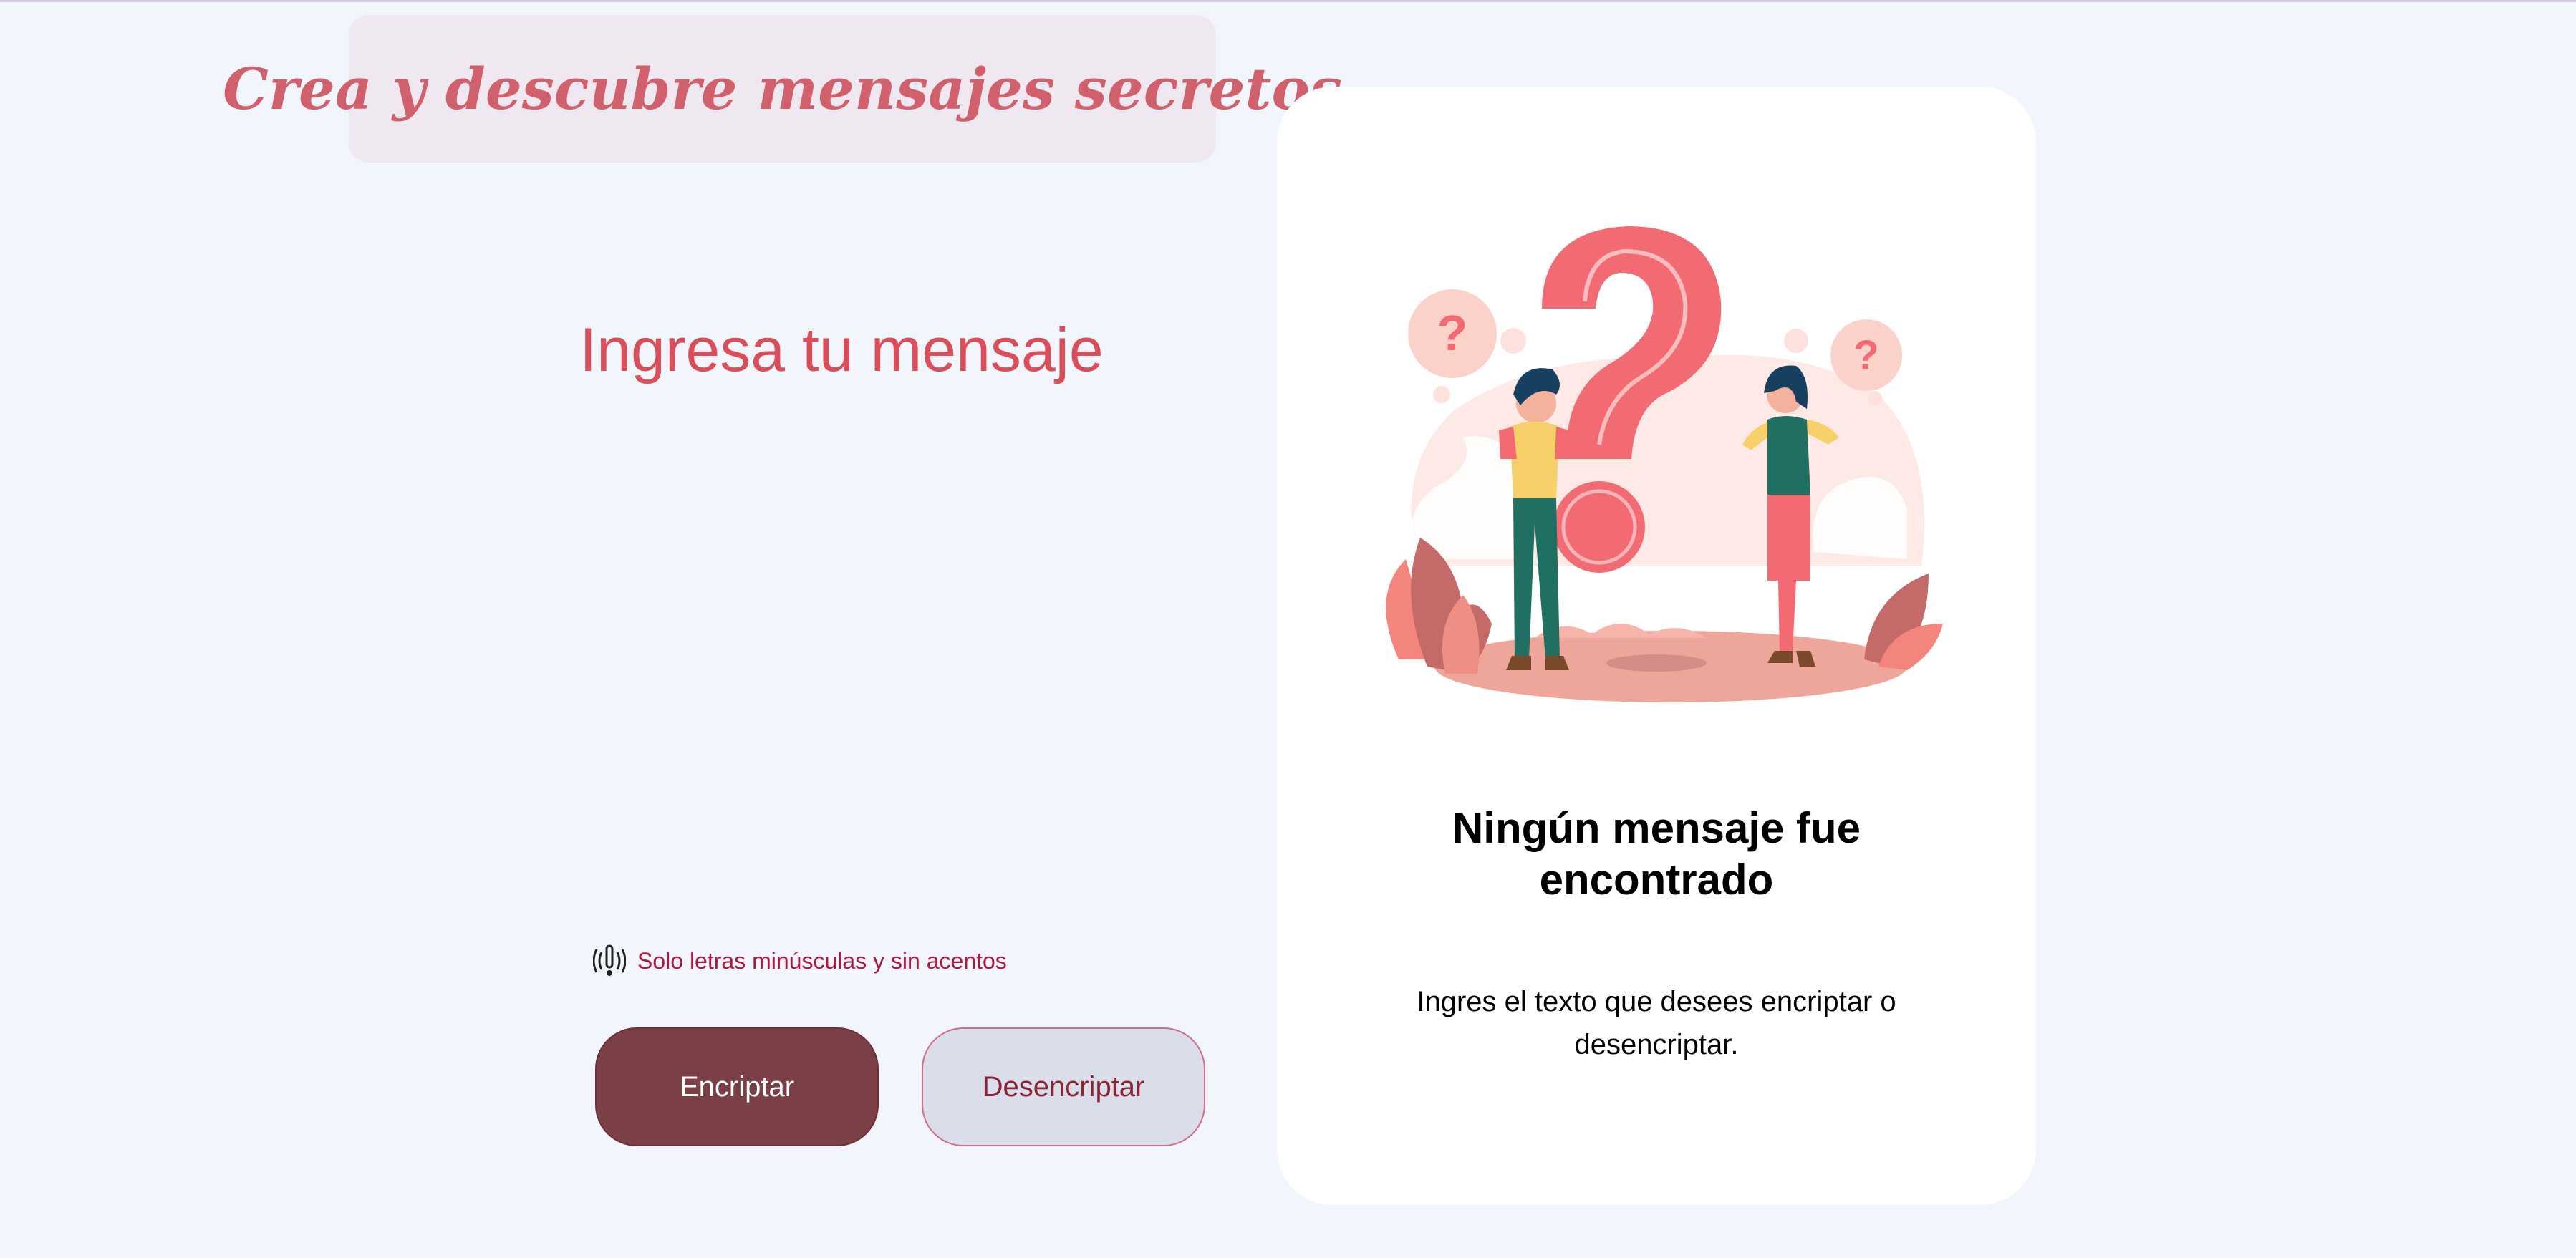  I want to click on message-input, so click(890, 667).